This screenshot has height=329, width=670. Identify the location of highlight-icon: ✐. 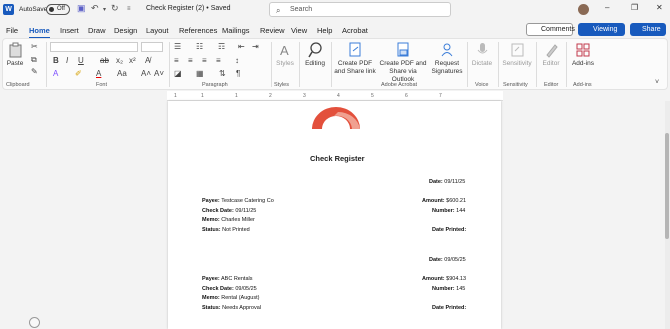
(78, 73).